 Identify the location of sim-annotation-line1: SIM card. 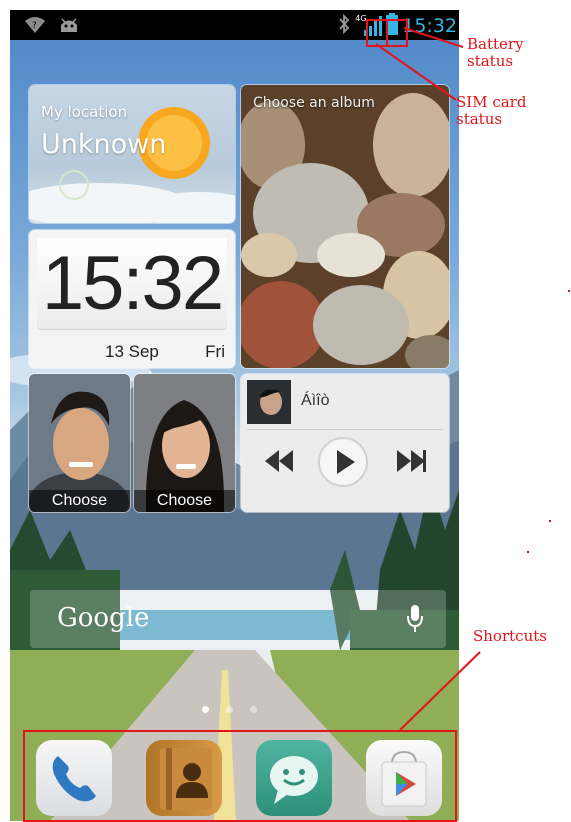
(491, 102).